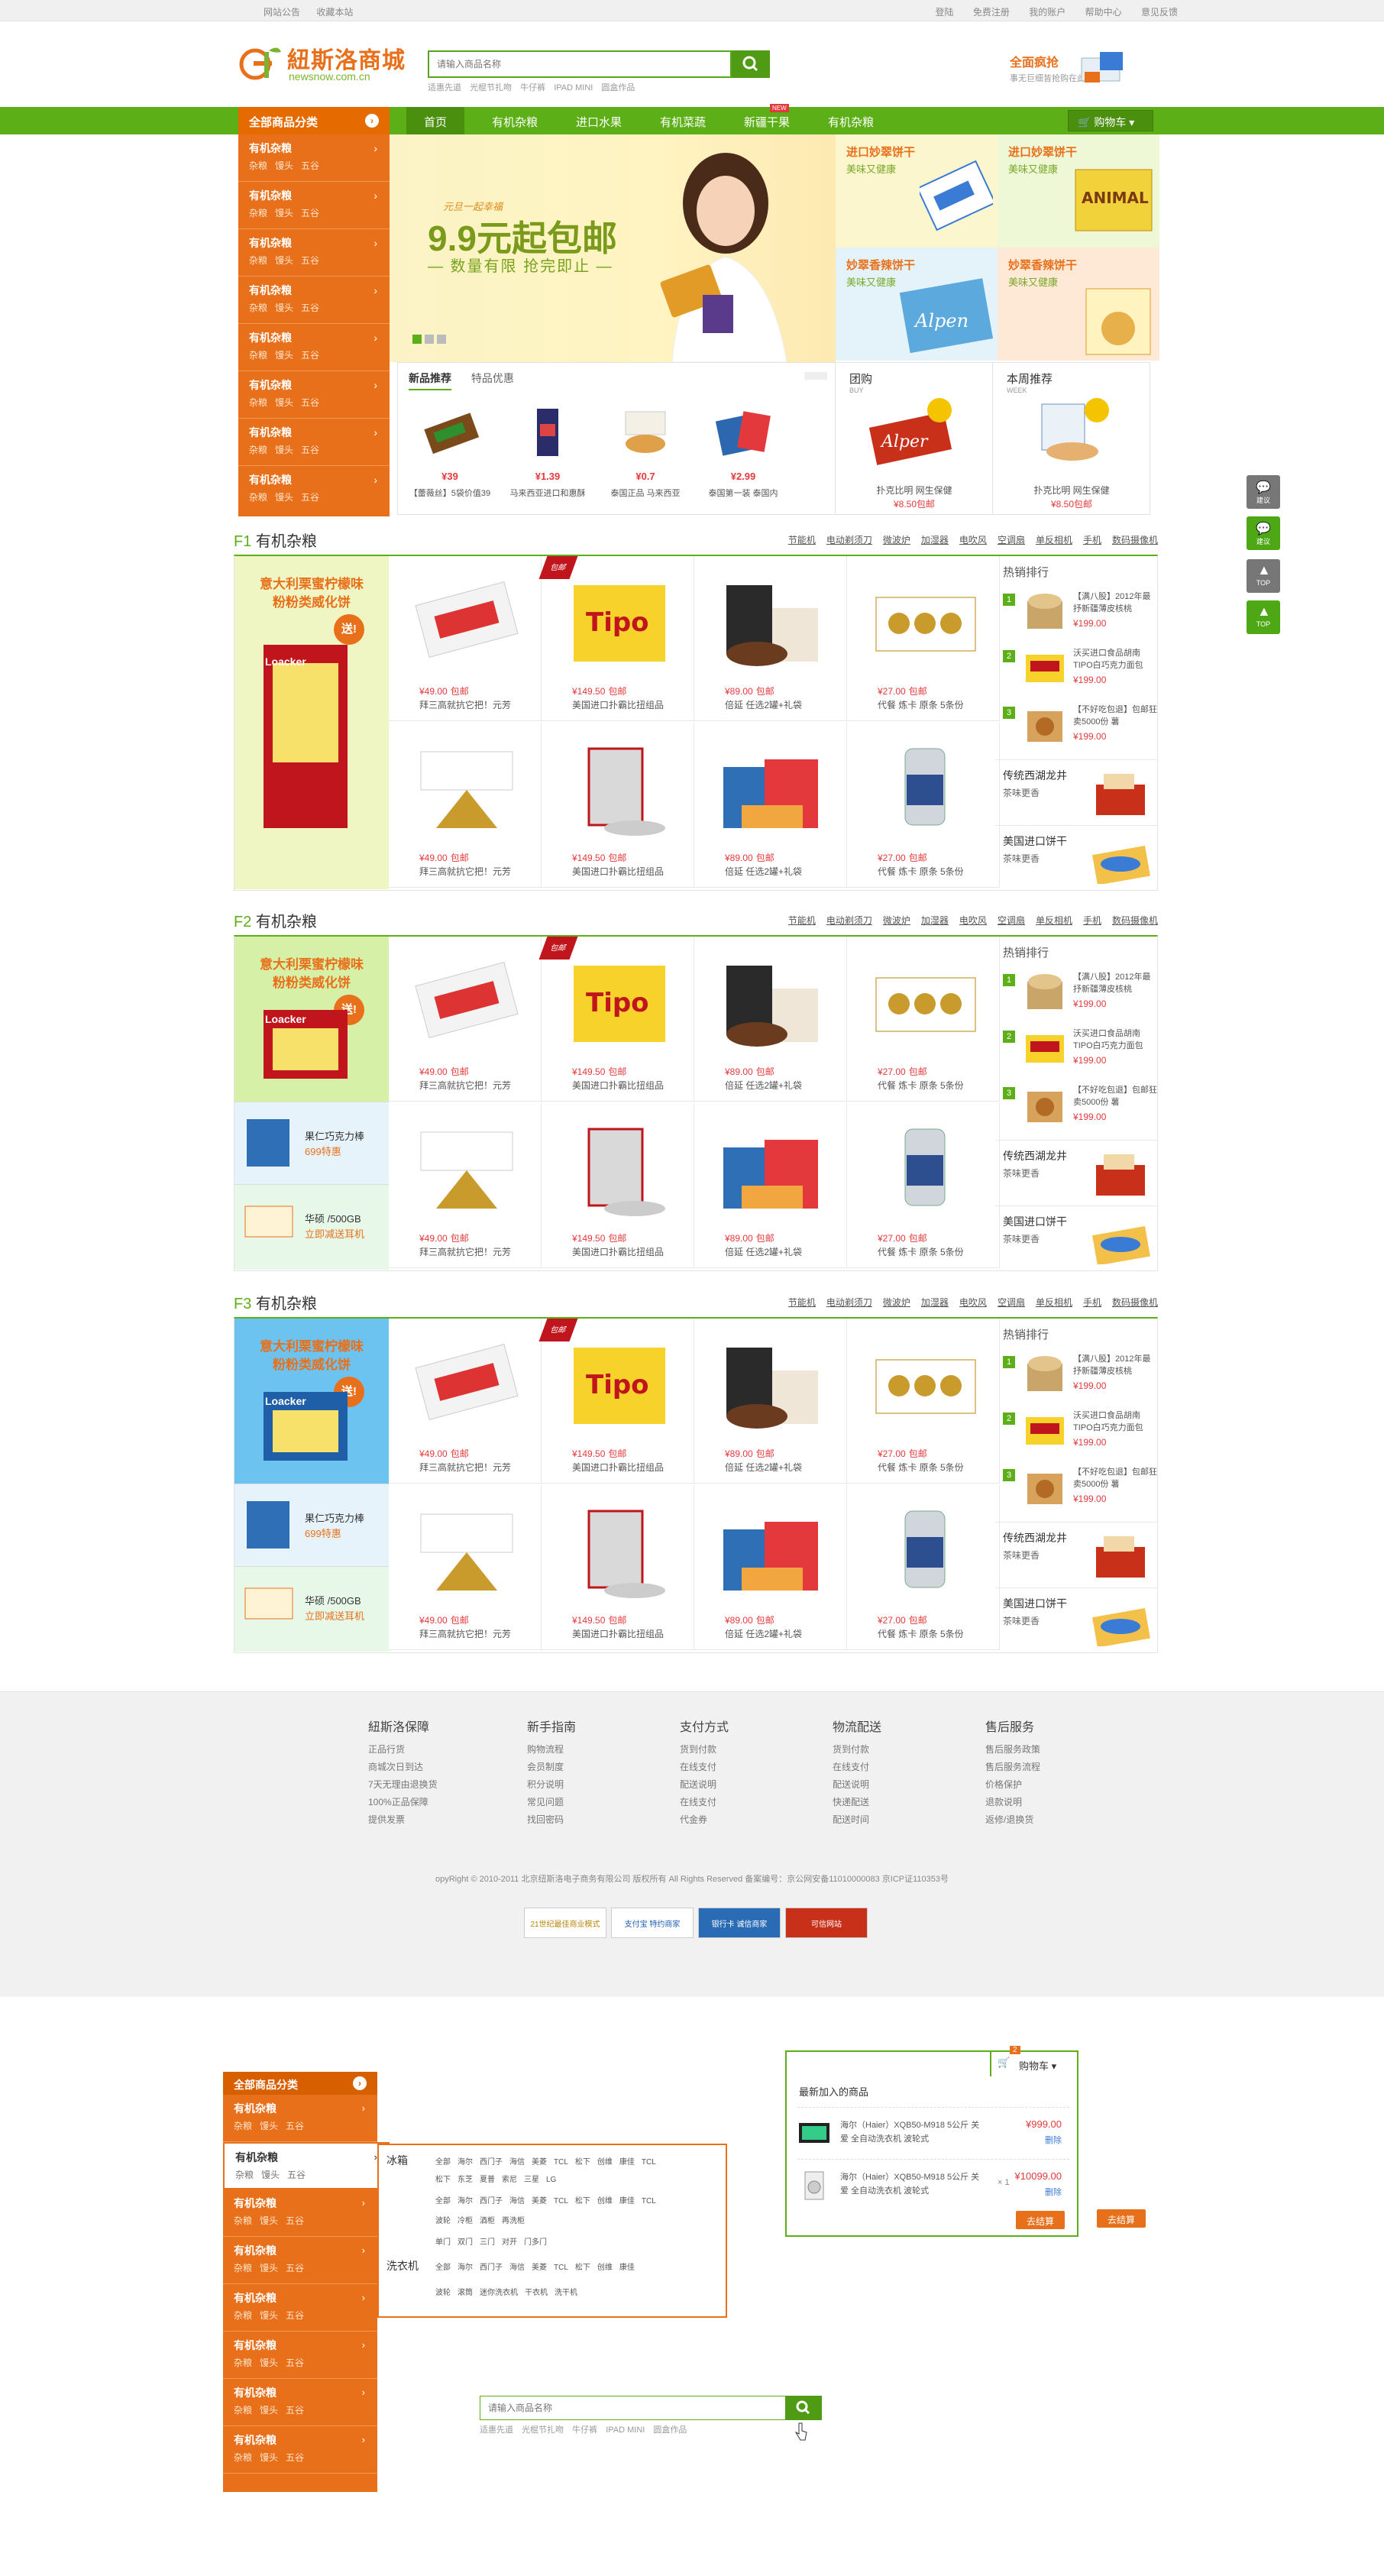 The height and width of the screenshot is (2576, 1384). I want to click on nav-item: 新疆干果, so click(767, 120).